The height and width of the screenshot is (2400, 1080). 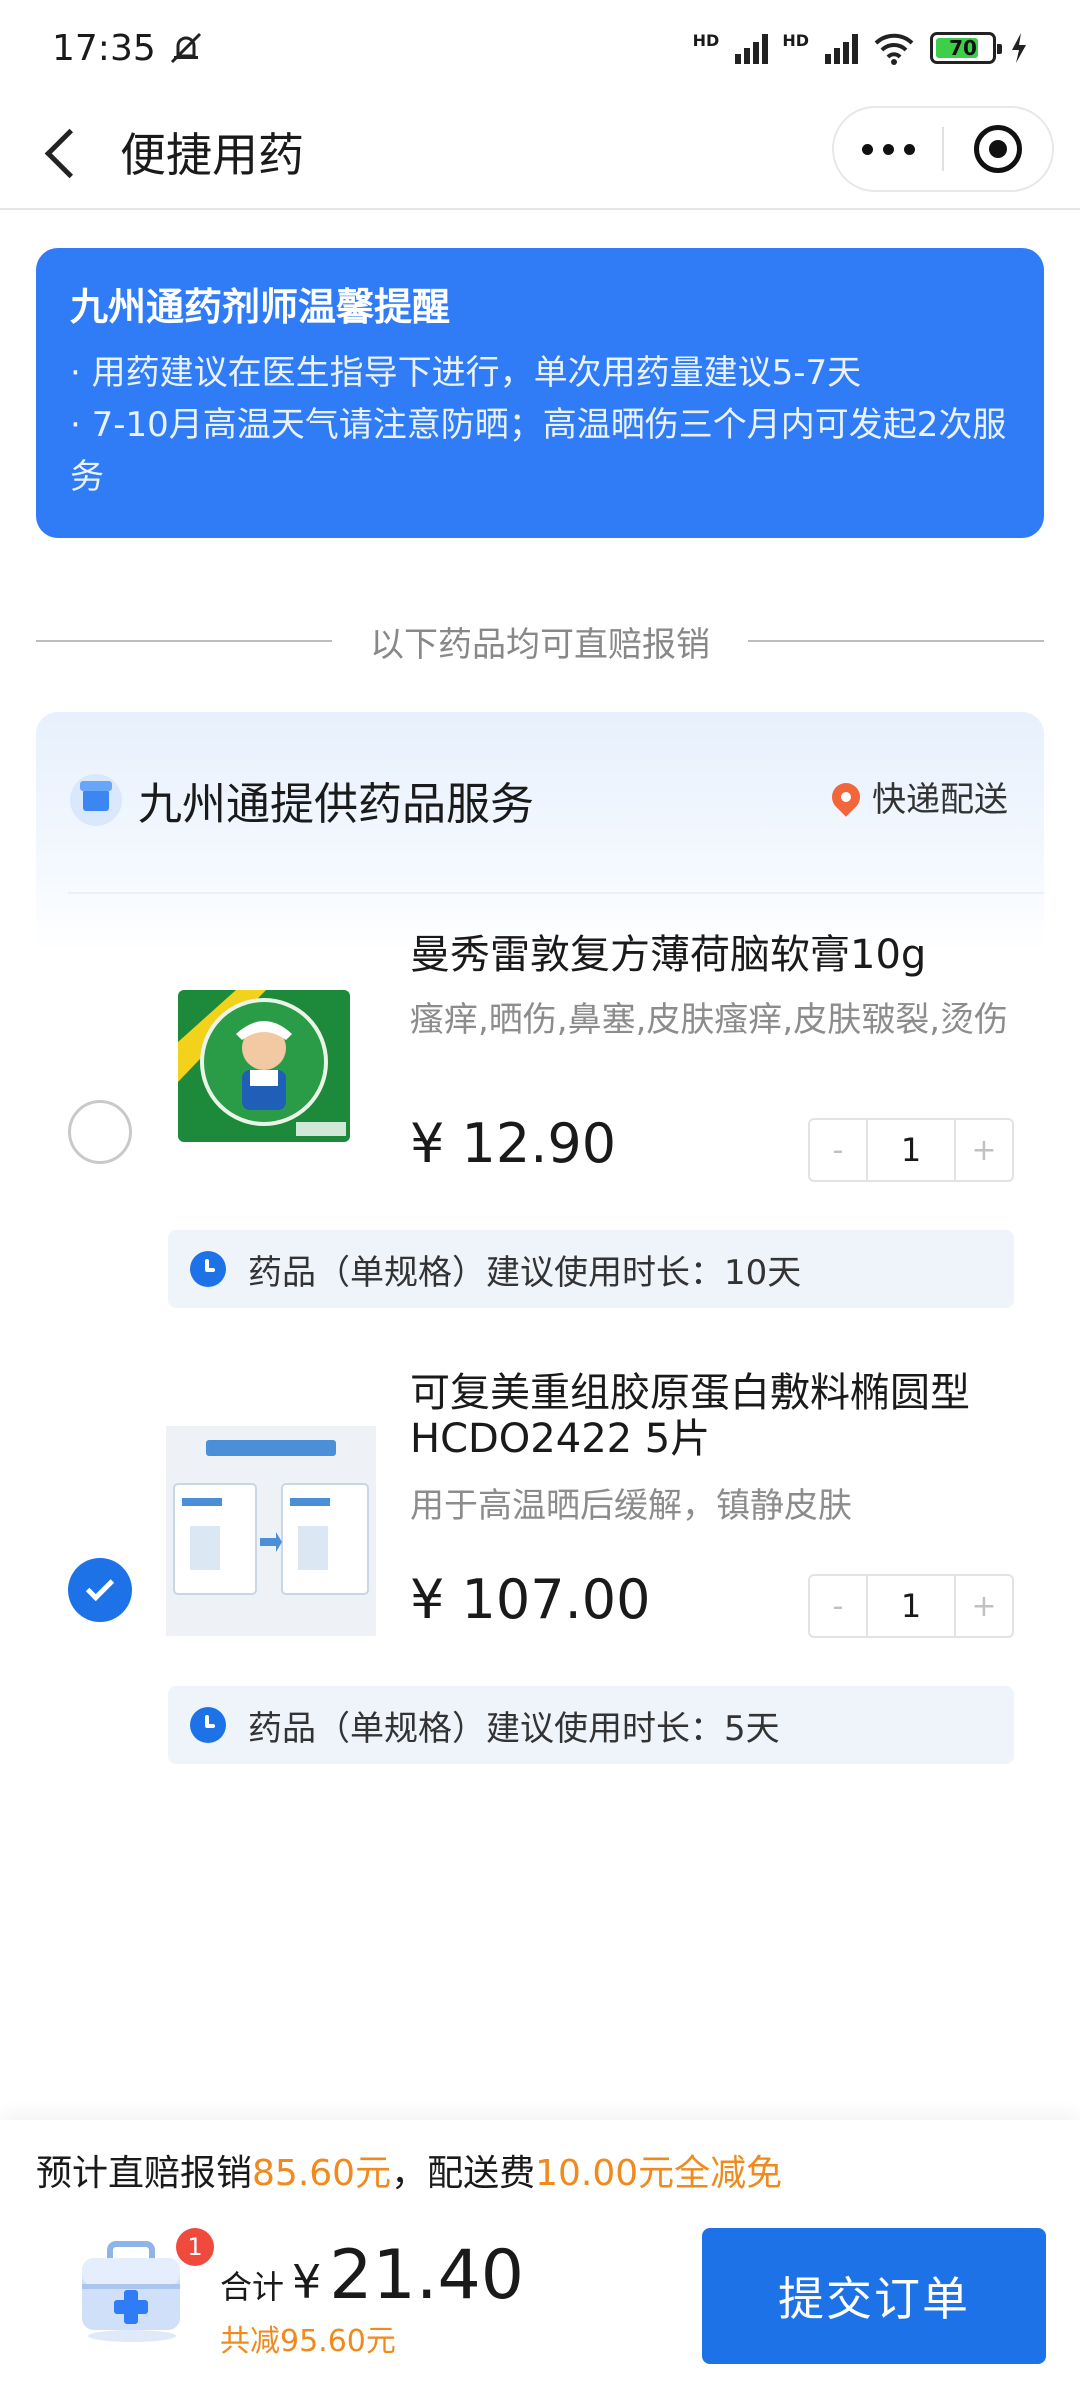 What do you see at coordinates (943, 149) in the screenshot?
I see `miniprogram-capsule` at bounding box center [943, 149].